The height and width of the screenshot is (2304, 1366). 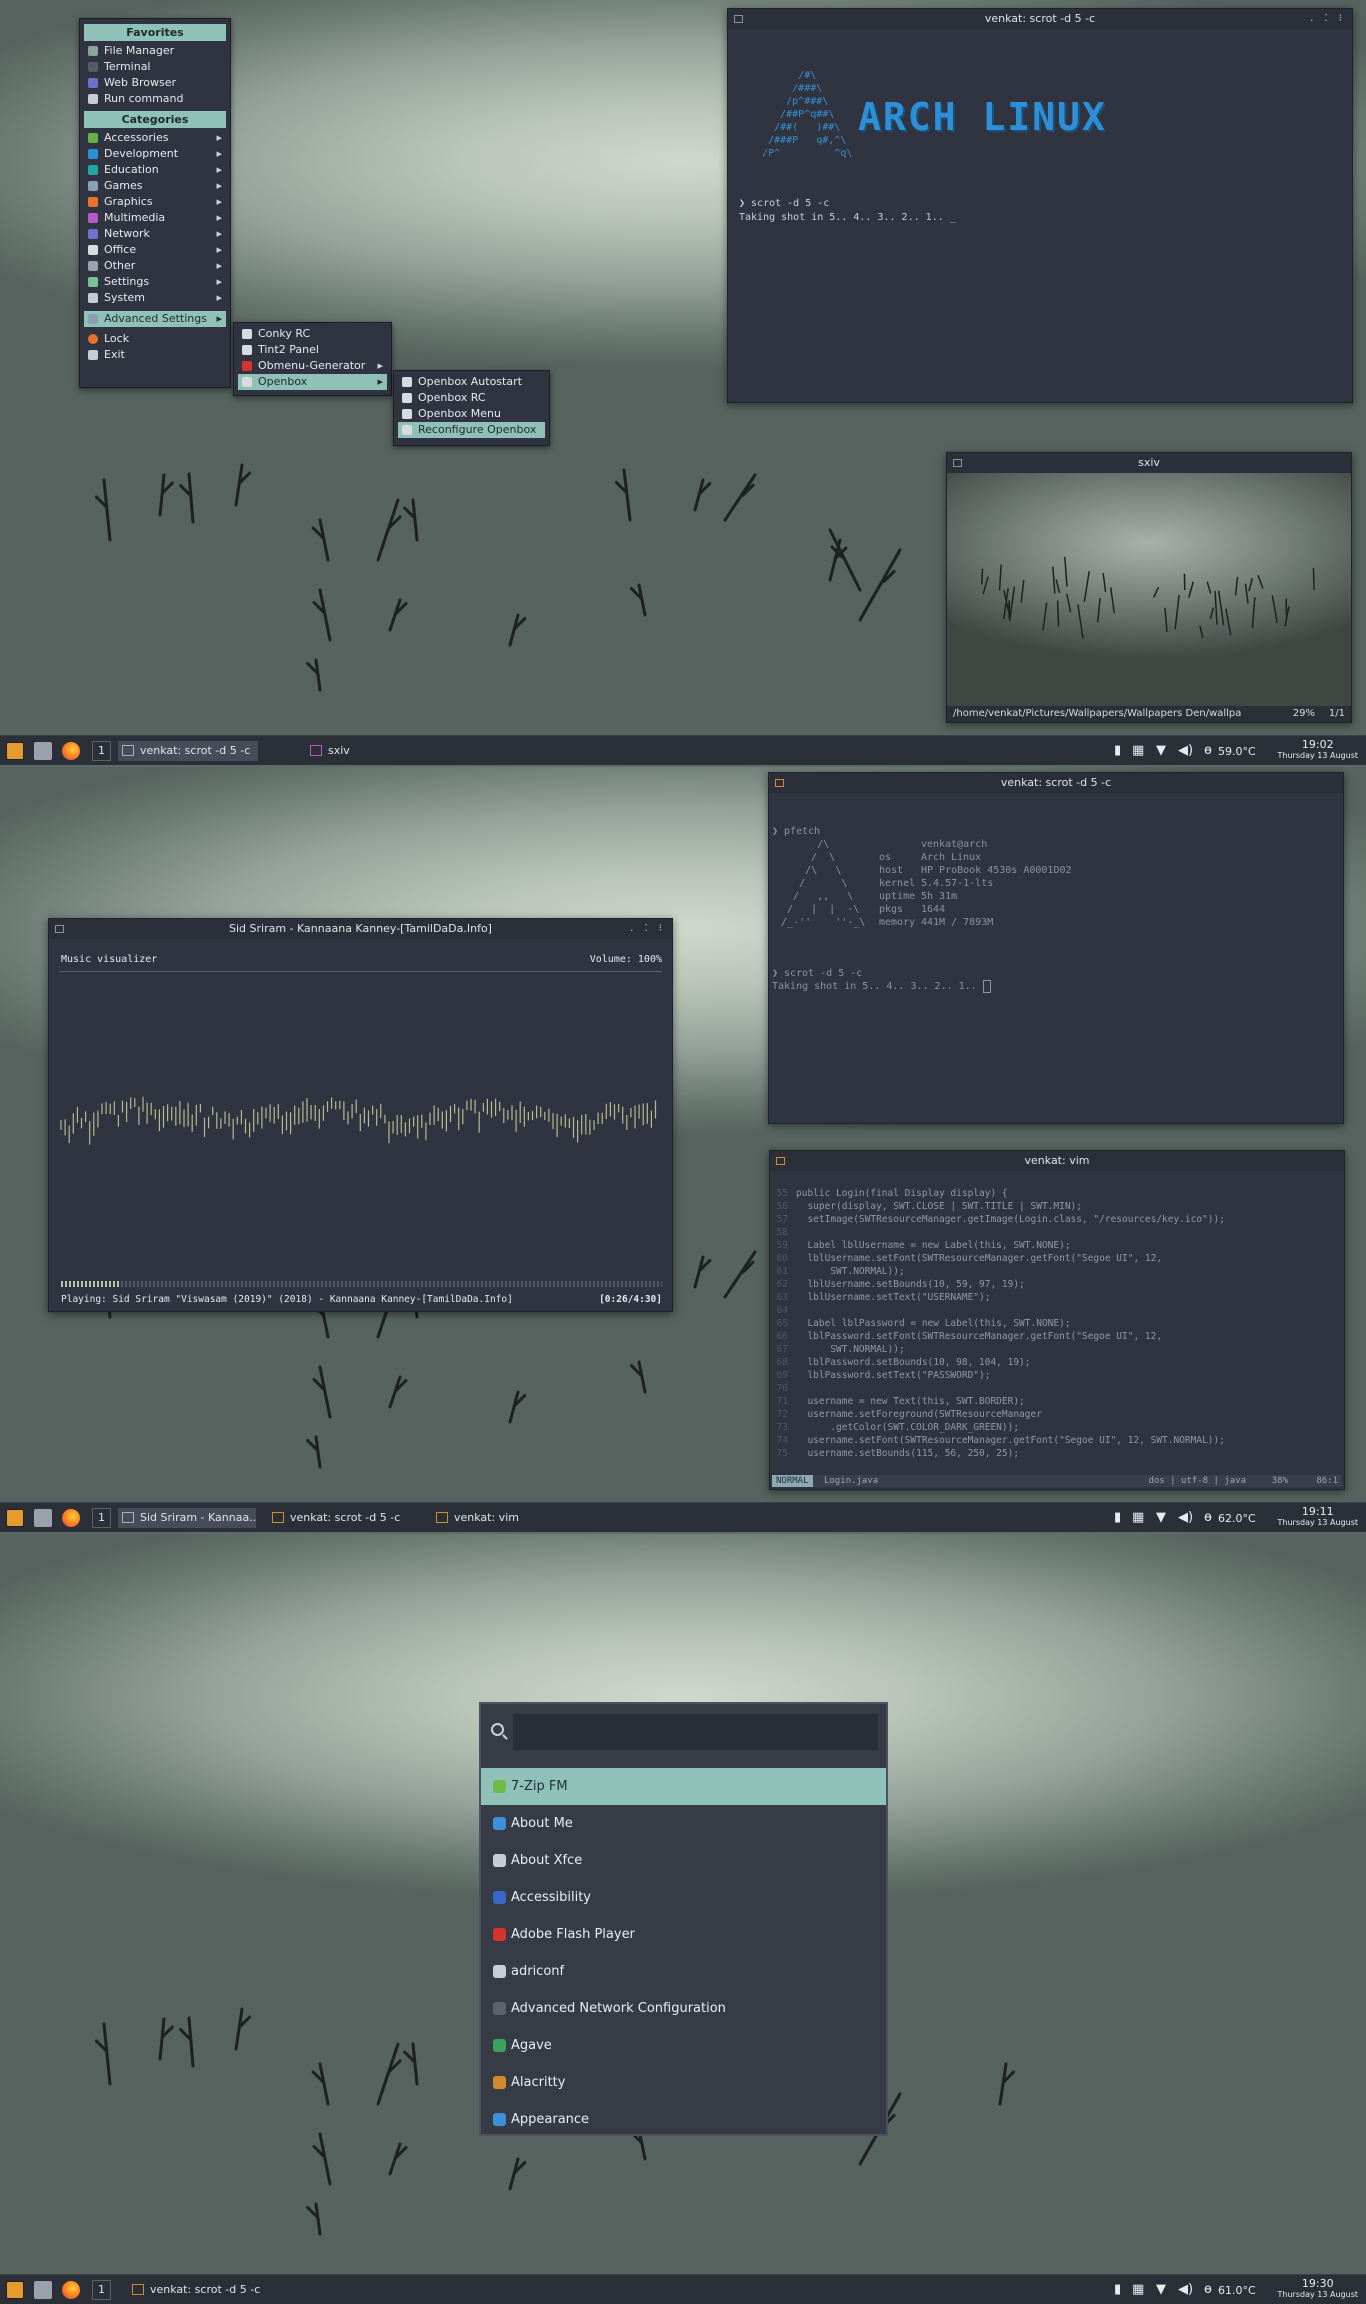 I want to click on menu-item-fav-2: Web Browser, so click(x=155, y=83).